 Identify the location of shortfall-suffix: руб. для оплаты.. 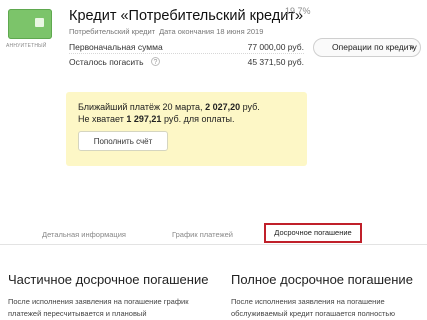
(199, 119).